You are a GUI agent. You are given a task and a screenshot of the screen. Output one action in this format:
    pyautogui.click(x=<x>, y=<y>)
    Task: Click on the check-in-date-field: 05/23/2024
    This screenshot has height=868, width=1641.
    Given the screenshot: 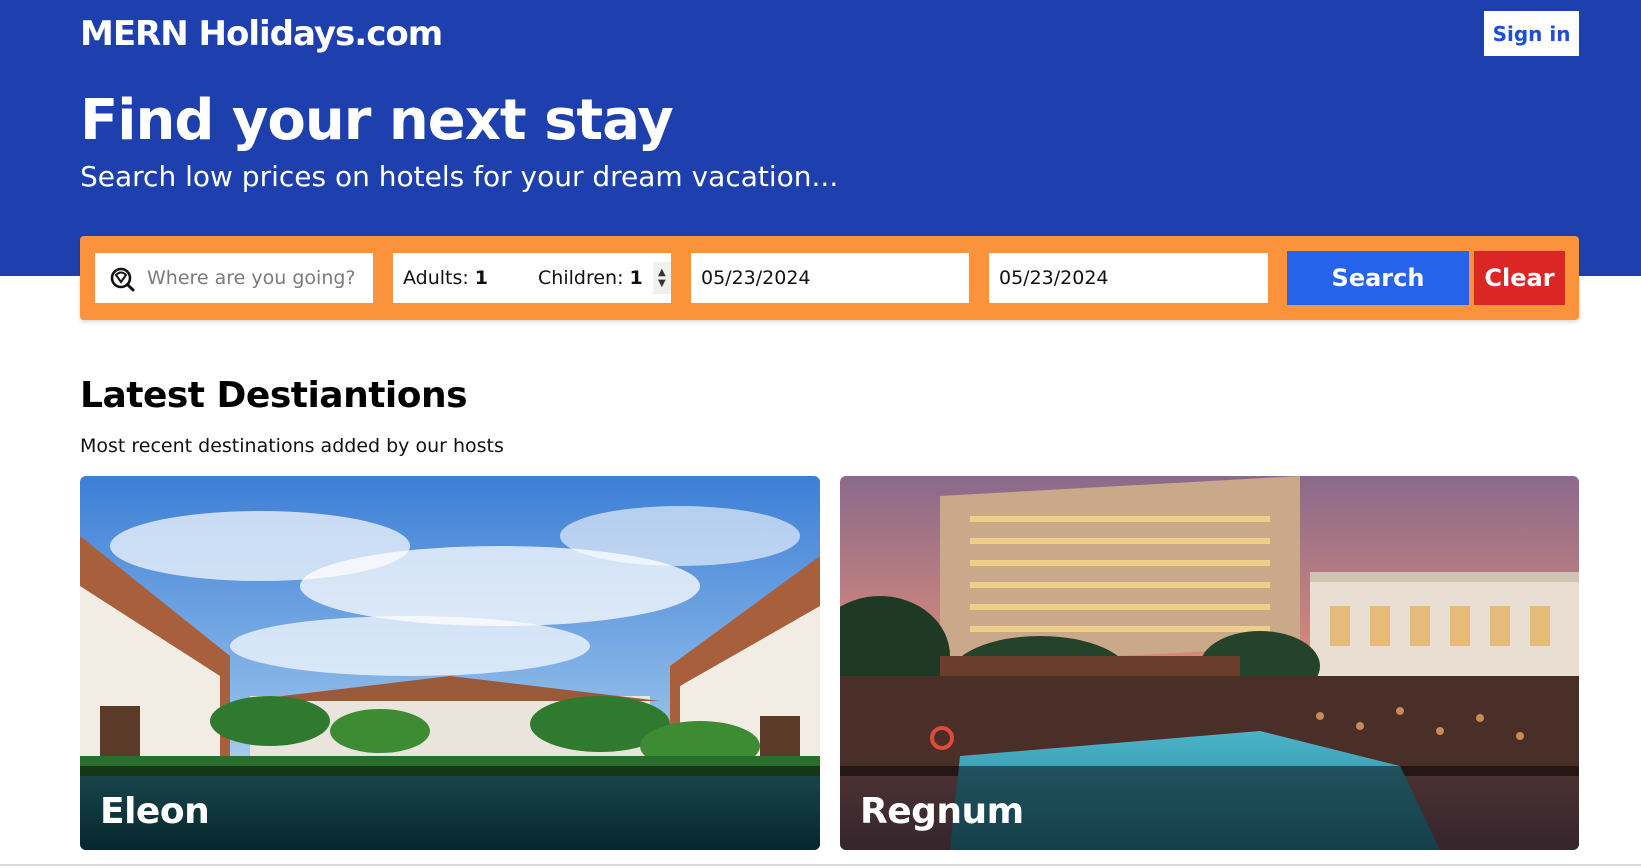 What is the action you would take?
    pyautogui.click(x=830, y=278)
    